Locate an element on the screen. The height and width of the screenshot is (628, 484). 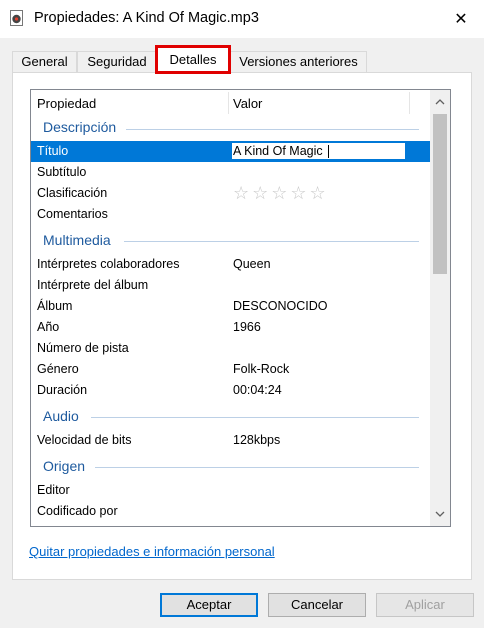
row-value: Queen is located at coordinates (252, 264).